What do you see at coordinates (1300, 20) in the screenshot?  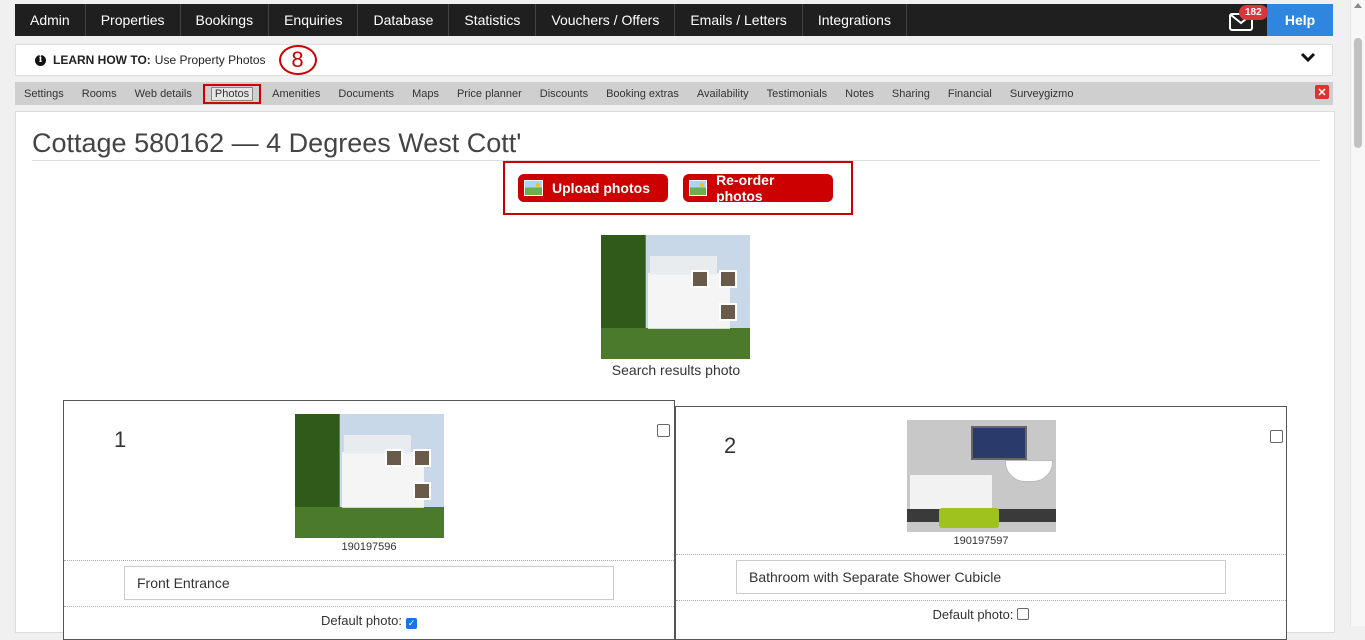 I see `help-button: Help` at bounding box center [1300, 20].